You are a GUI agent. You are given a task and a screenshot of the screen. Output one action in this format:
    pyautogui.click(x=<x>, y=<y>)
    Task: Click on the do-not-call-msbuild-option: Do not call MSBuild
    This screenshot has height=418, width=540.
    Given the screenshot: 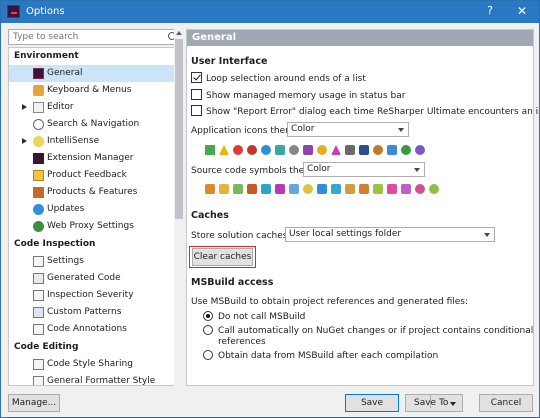 What is the action you would take?
    pyautogui.click(x=254, y=316)
    